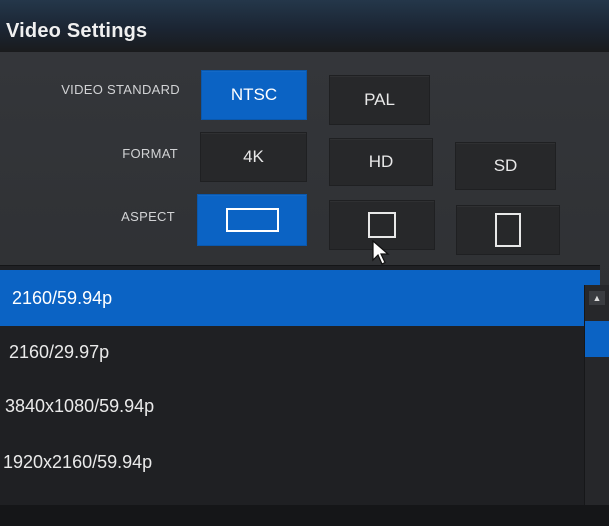 The width and height of the screenshot is (609, 526). What do you see at coordinates (381, 162) in the screenshot?
I see `format-hd-button: HD` at bounding box center [381, 162].